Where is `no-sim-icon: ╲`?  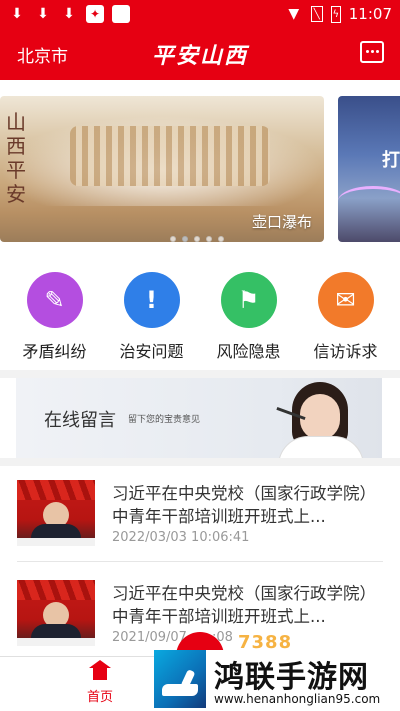 no-sim-icon: ╲ is located at coordinates (316, 14).